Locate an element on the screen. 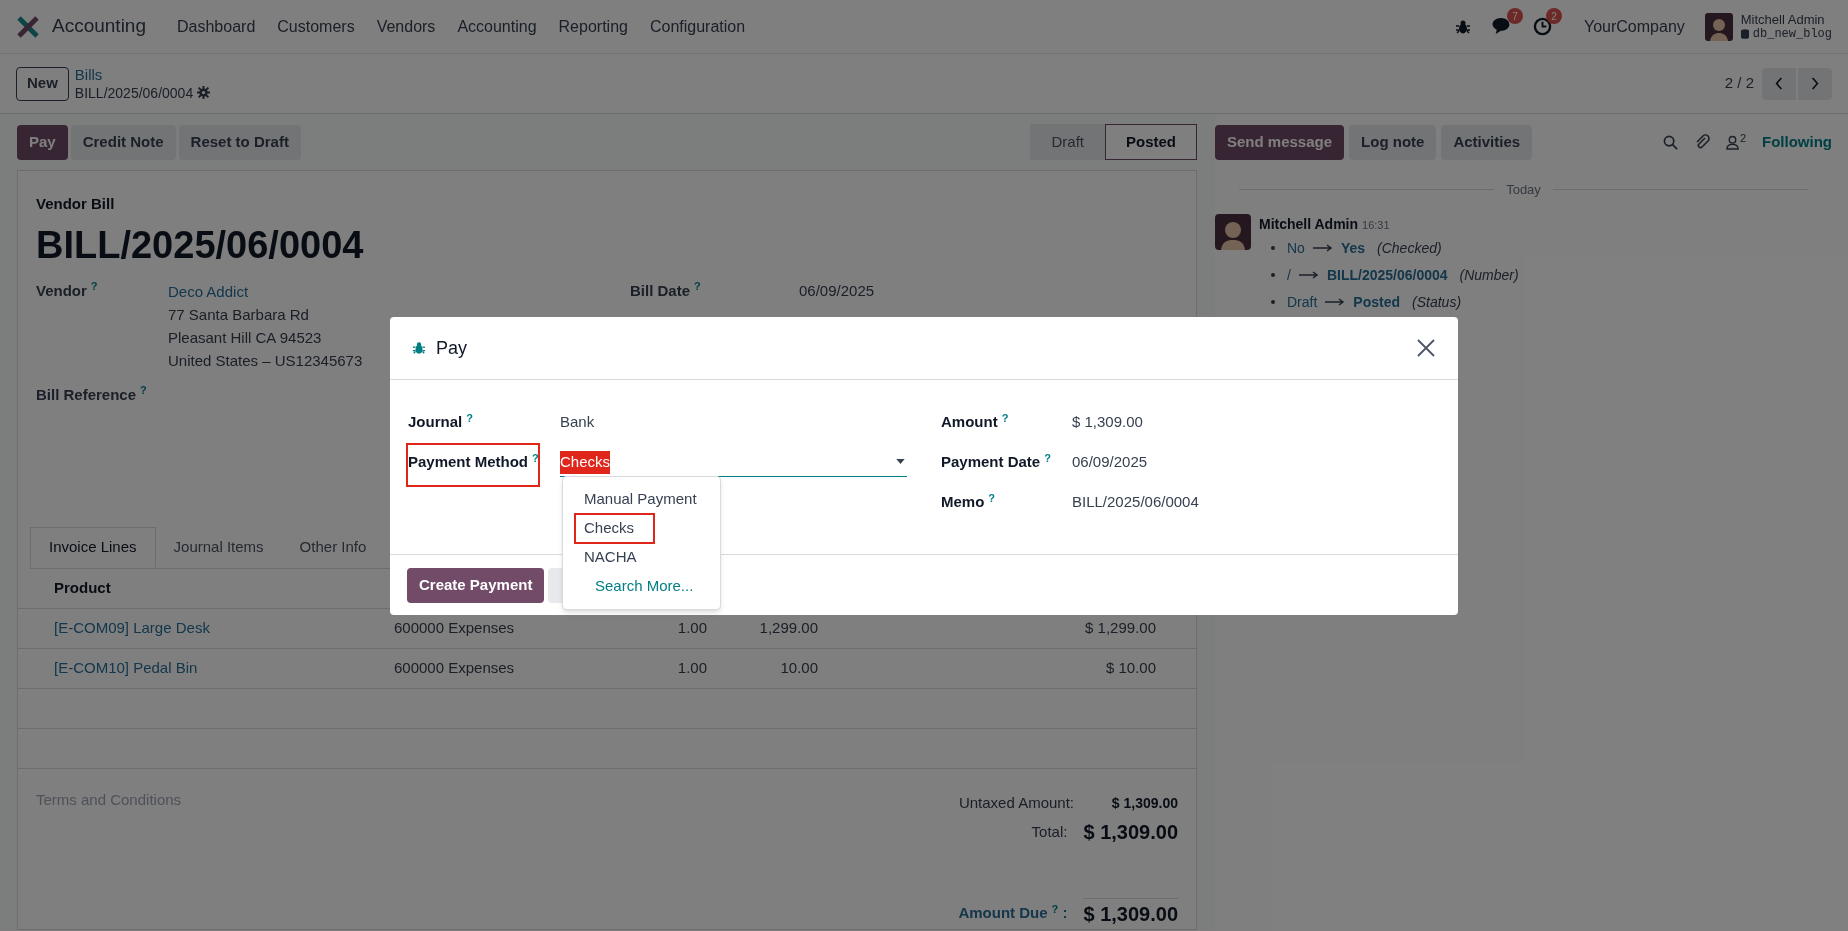 This screenshot has width=1848, height=931. message-author: Mitchell Admin is located at coordinates (1309, 224).